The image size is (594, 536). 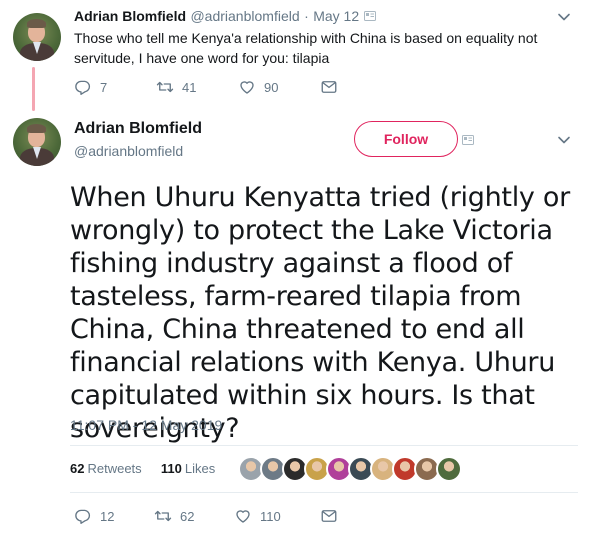 I want to click on like-button: 90, so click(x=279, y=87).